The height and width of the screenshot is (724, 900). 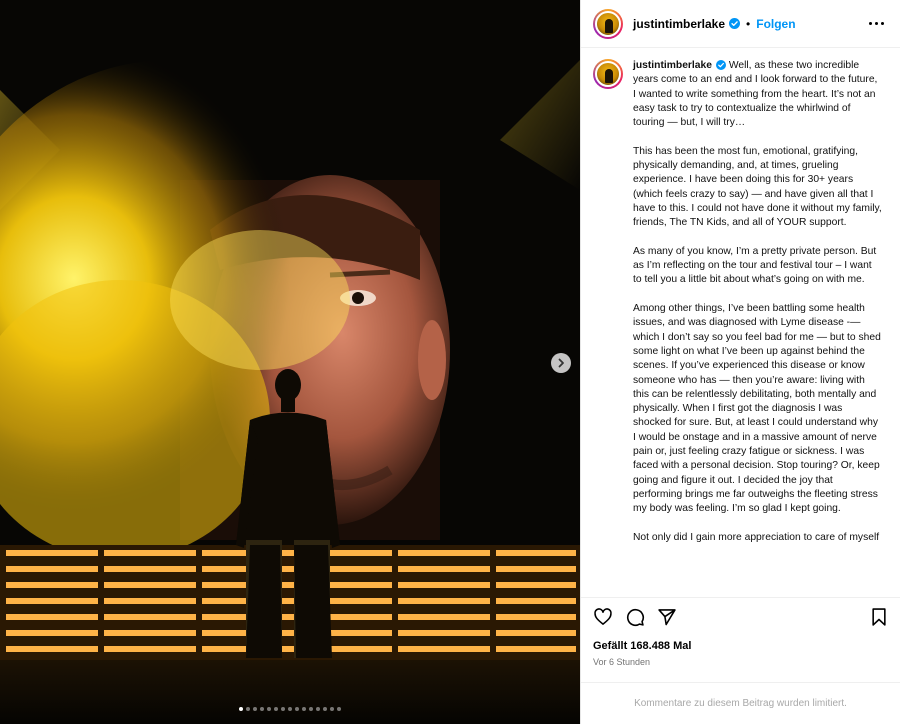 I want to click on share-button, so click(x=667, y=617).